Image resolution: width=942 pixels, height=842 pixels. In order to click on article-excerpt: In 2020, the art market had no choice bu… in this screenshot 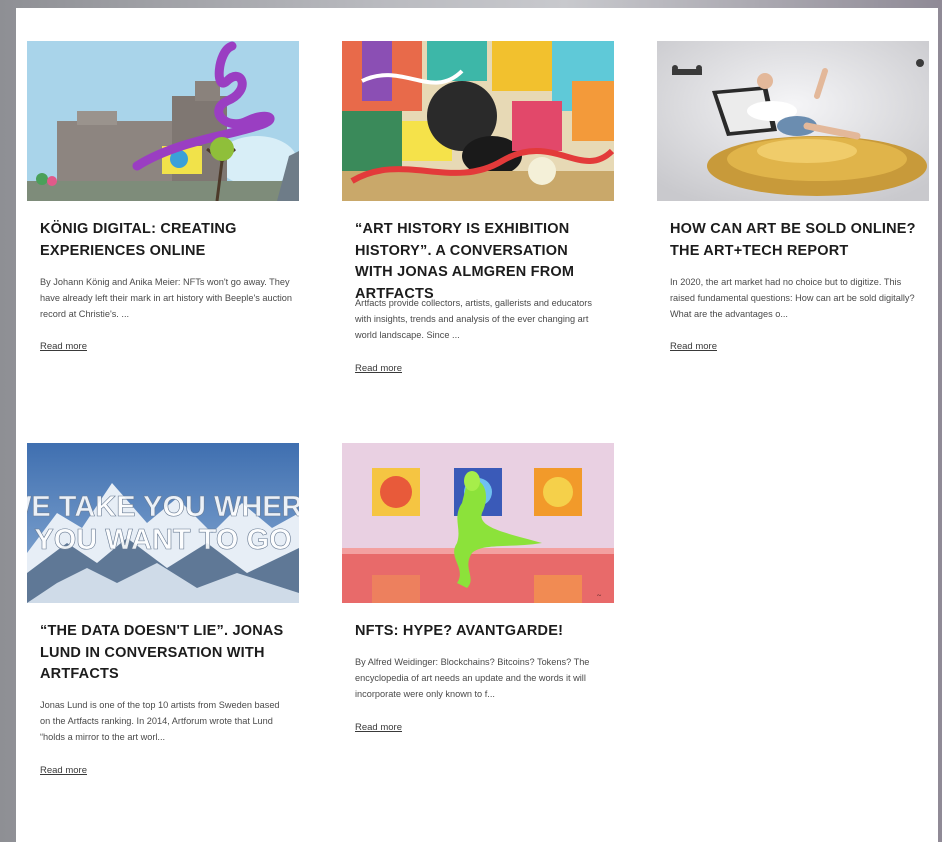, I will do `click(792, 298)`.